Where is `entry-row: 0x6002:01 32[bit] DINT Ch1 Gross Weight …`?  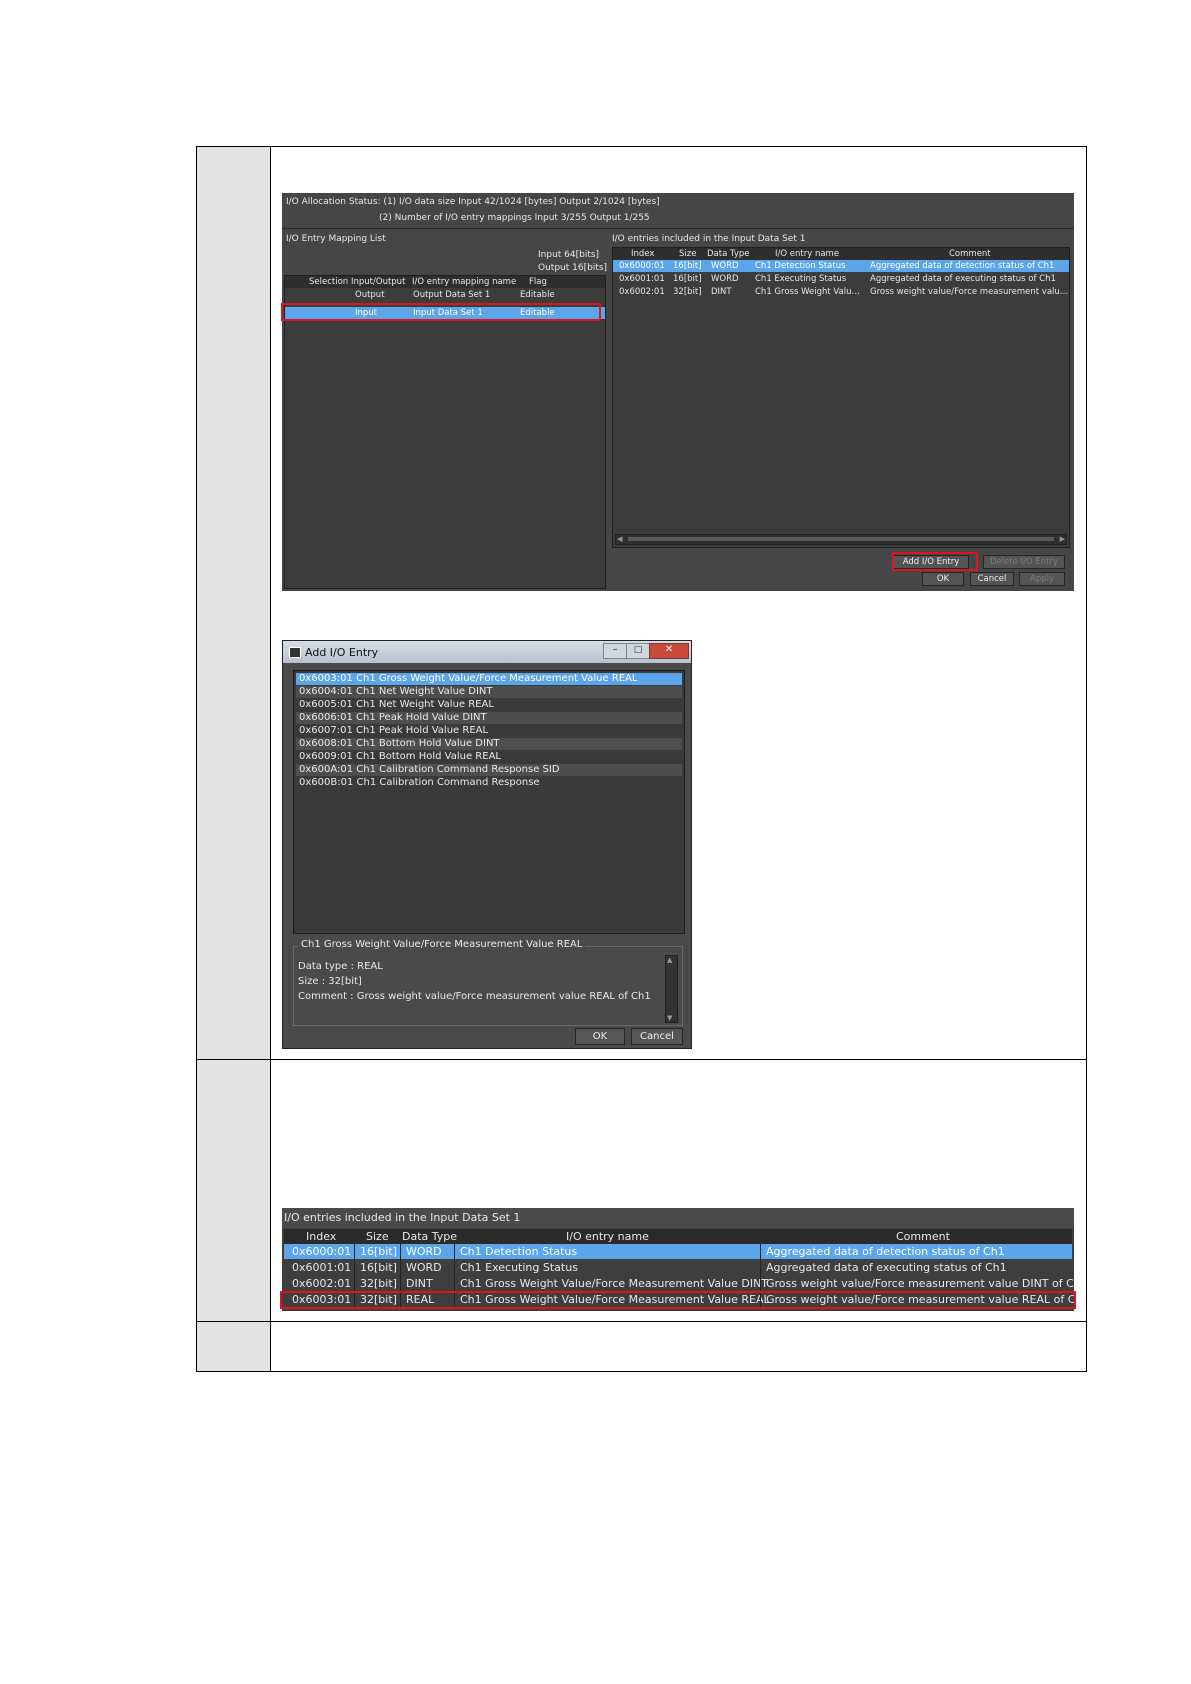 entry-row: 0x6002:01 32[bit] DINT Ch1 Gross Weight … is located at coordinates (841, 292).